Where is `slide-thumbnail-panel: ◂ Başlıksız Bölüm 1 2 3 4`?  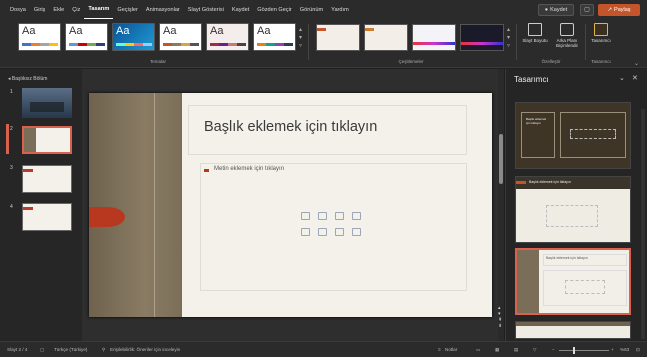 slide-thumbnail-panel: ◂ Başlıksız Bölüm 1 2 3 4 is located at coordinates (41, 205).